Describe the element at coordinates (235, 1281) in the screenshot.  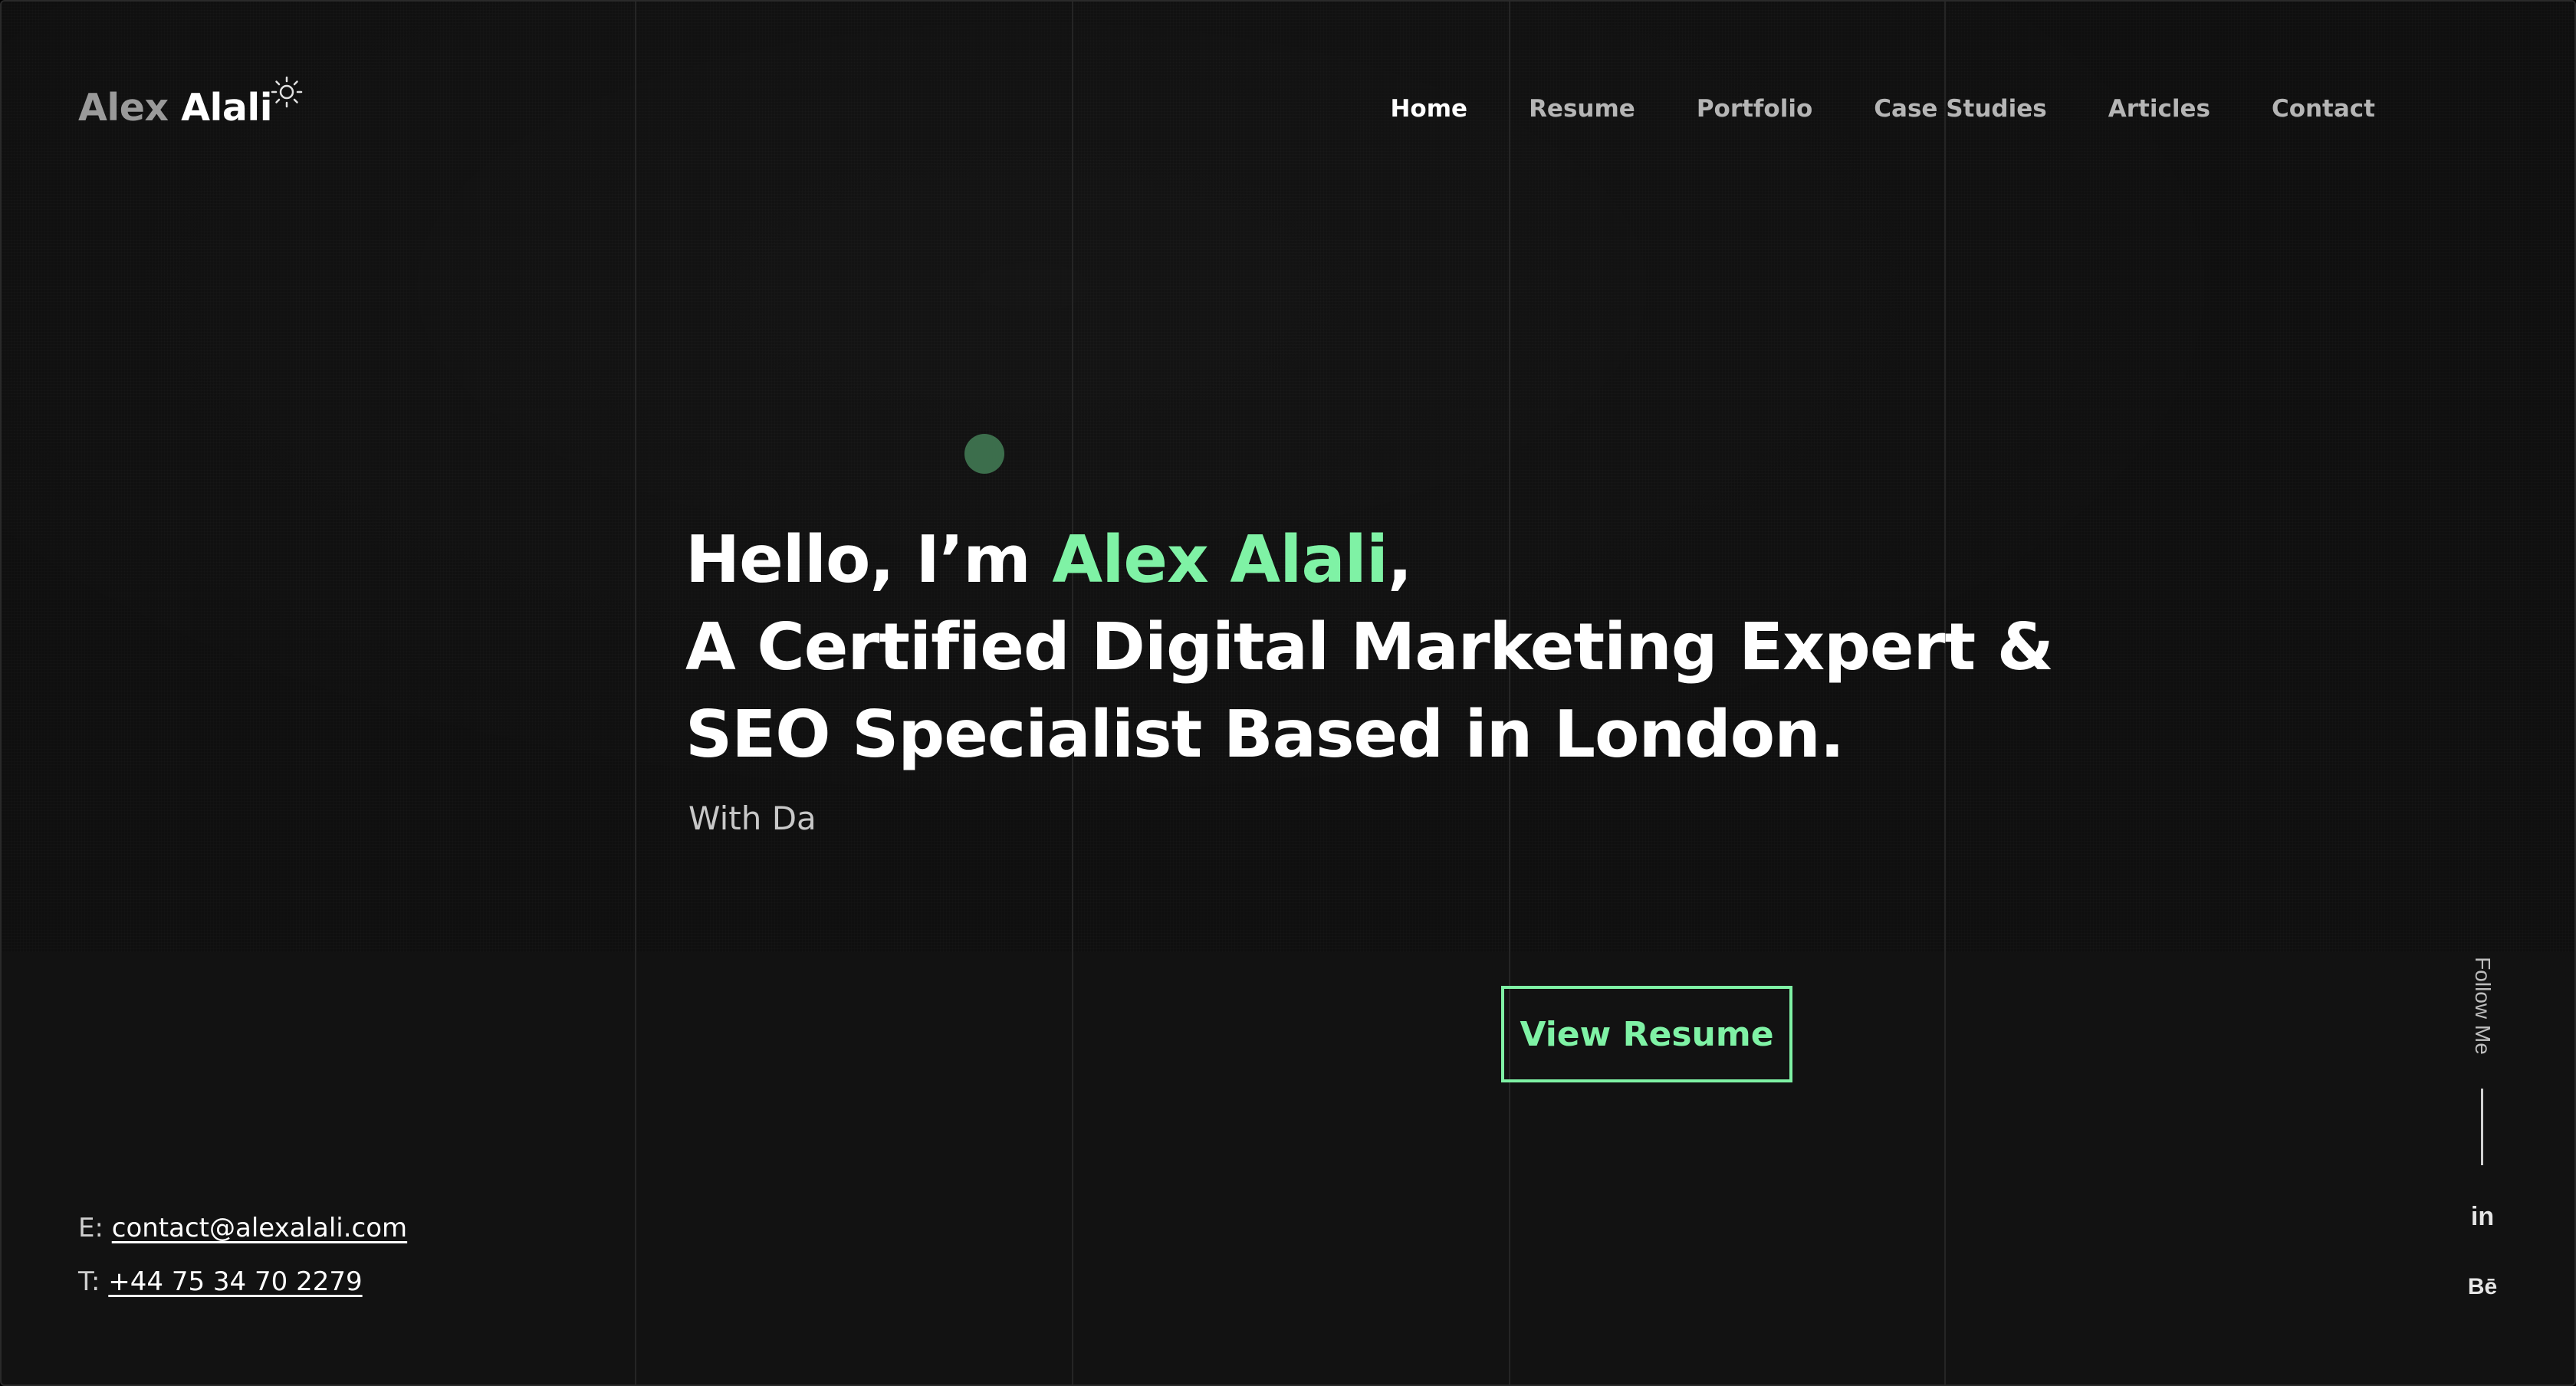
I see `phone-link: +44 75 34 70 2279` at that location.